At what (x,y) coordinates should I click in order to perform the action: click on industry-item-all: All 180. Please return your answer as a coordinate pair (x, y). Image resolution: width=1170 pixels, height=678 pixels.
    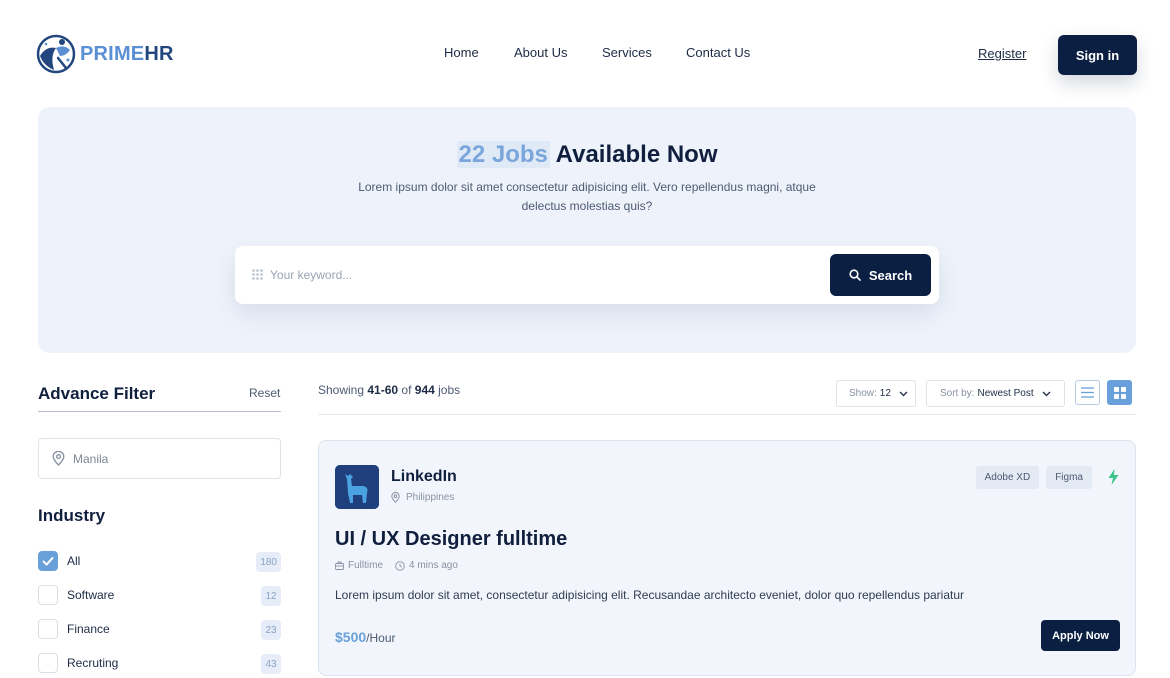
    Looking at the image, I should click on (159, 562).